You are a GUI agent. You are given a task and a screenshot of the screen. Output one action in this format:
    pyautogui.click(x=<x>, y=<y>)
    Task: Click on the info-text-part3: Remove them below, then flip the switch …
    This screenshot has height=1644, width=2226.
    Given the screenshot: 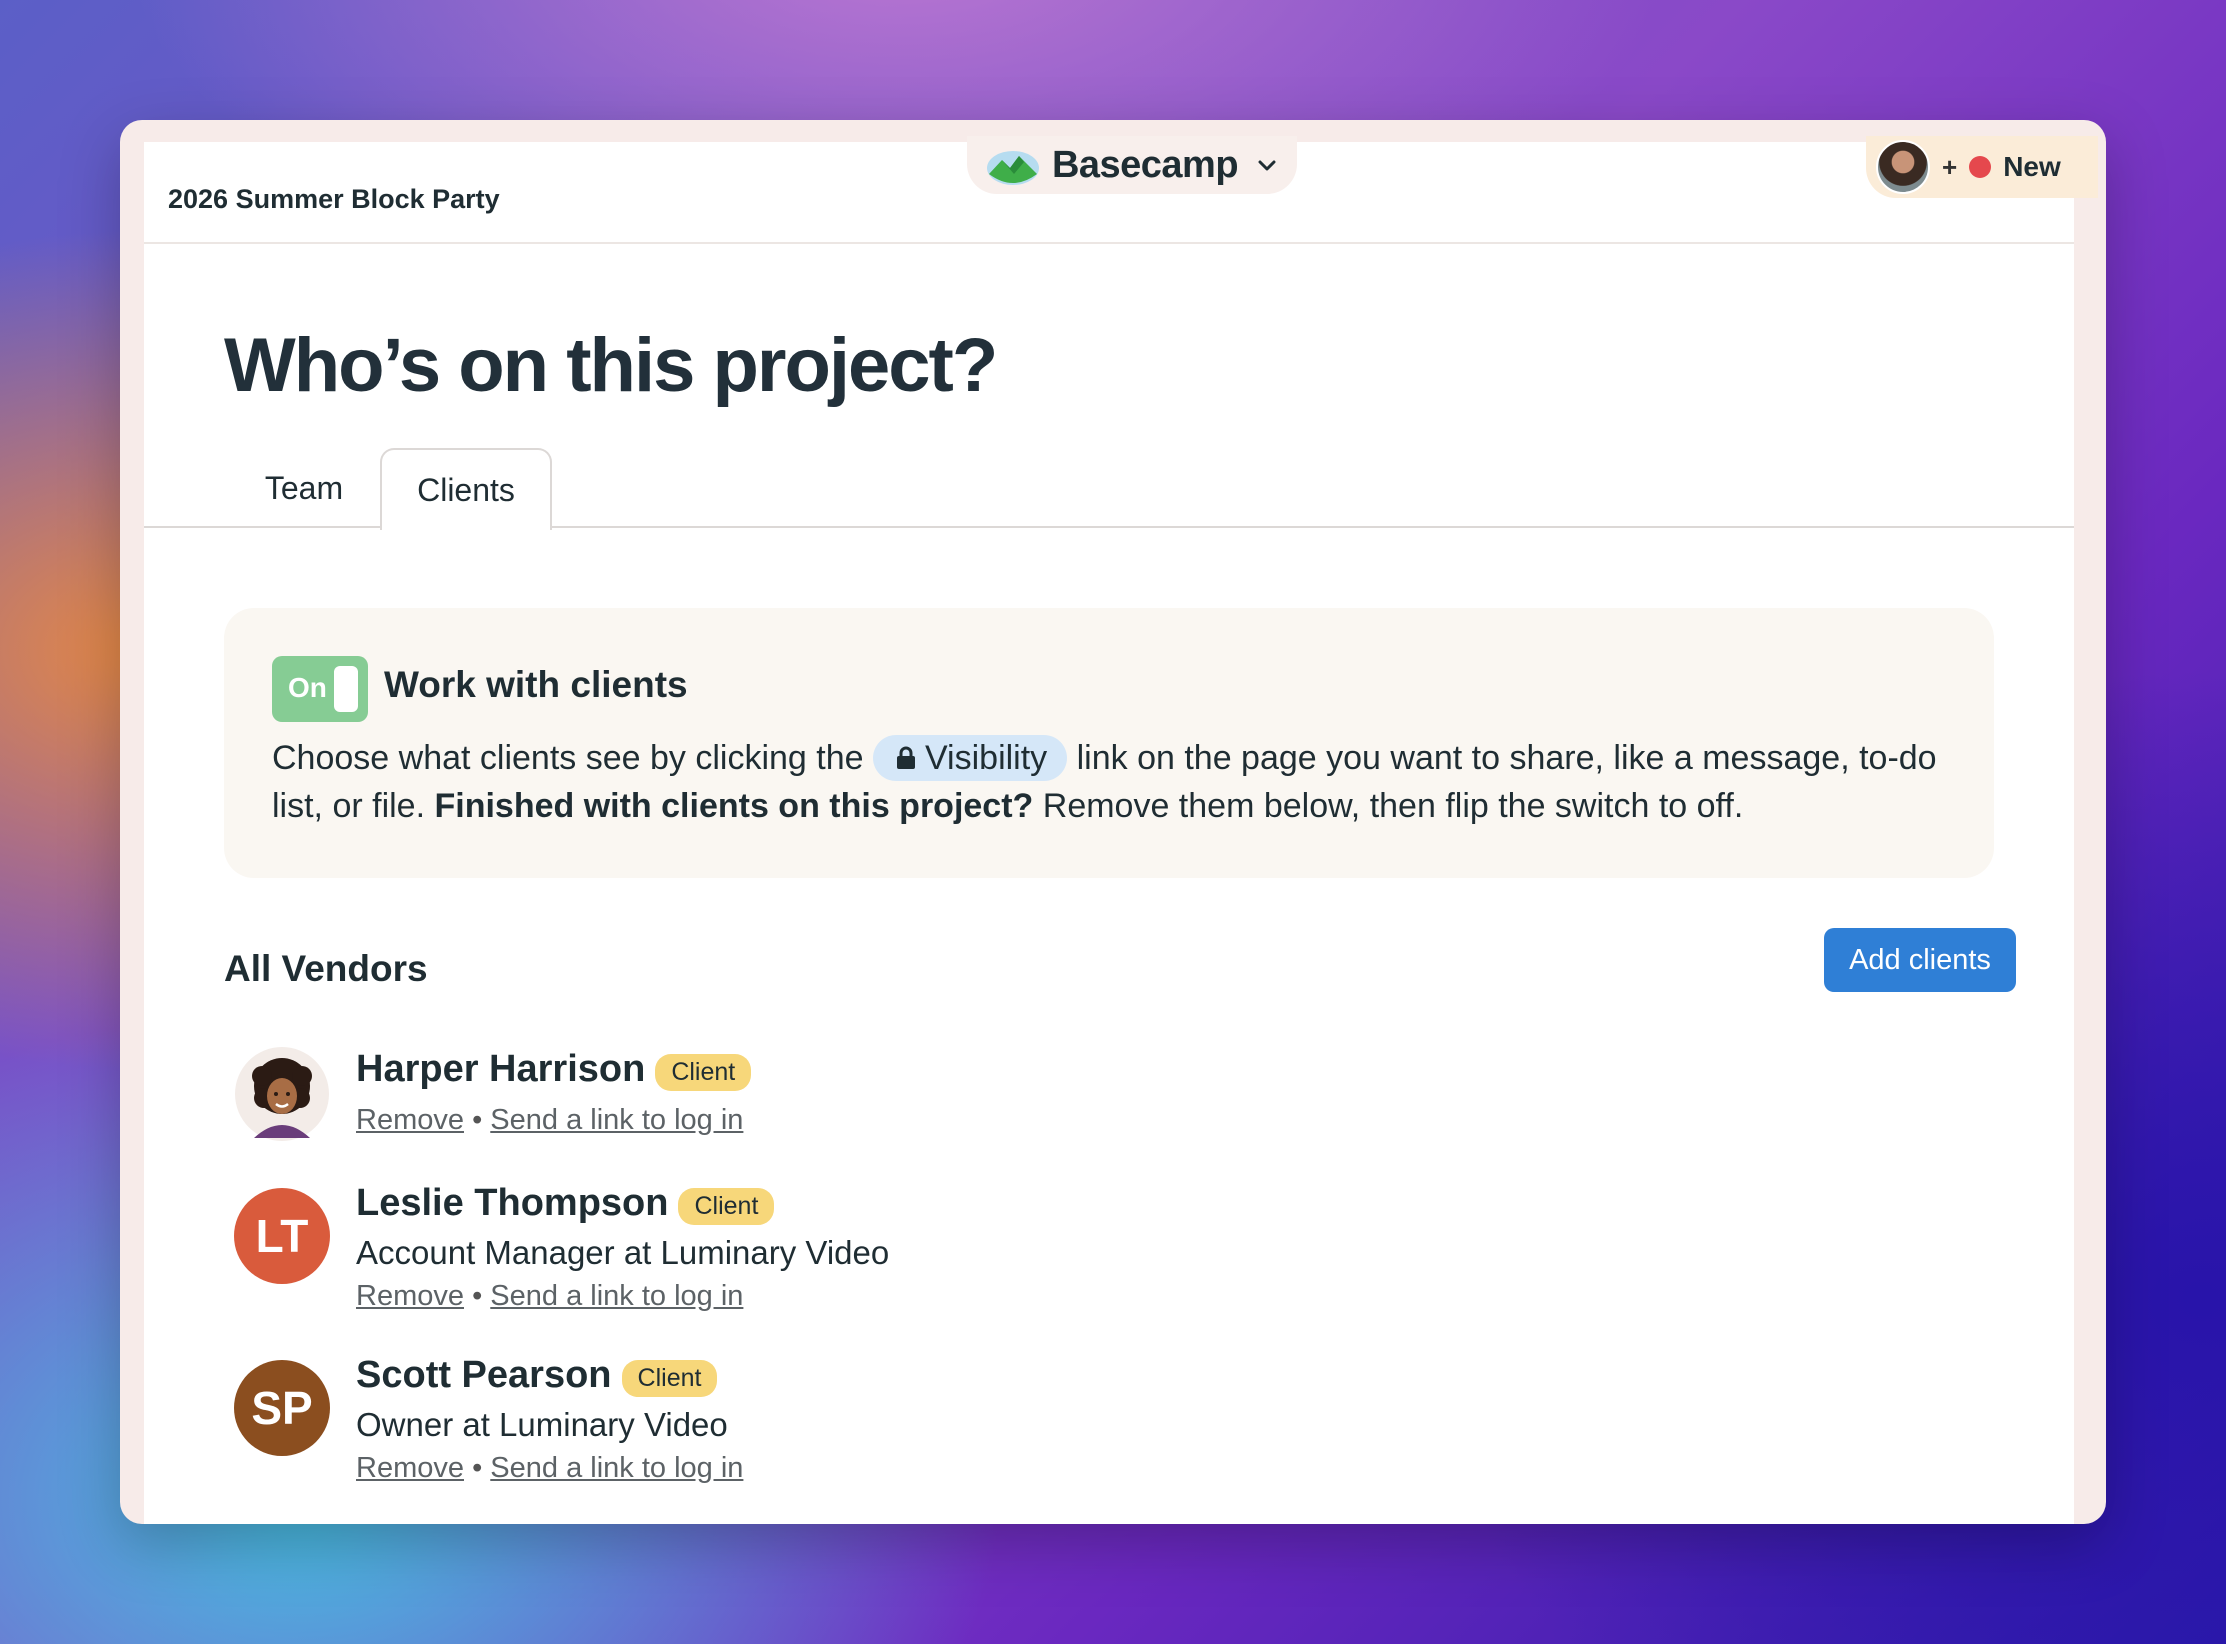 What is the action you would take?
    pyautogui.click(x=1388, y=806)
    